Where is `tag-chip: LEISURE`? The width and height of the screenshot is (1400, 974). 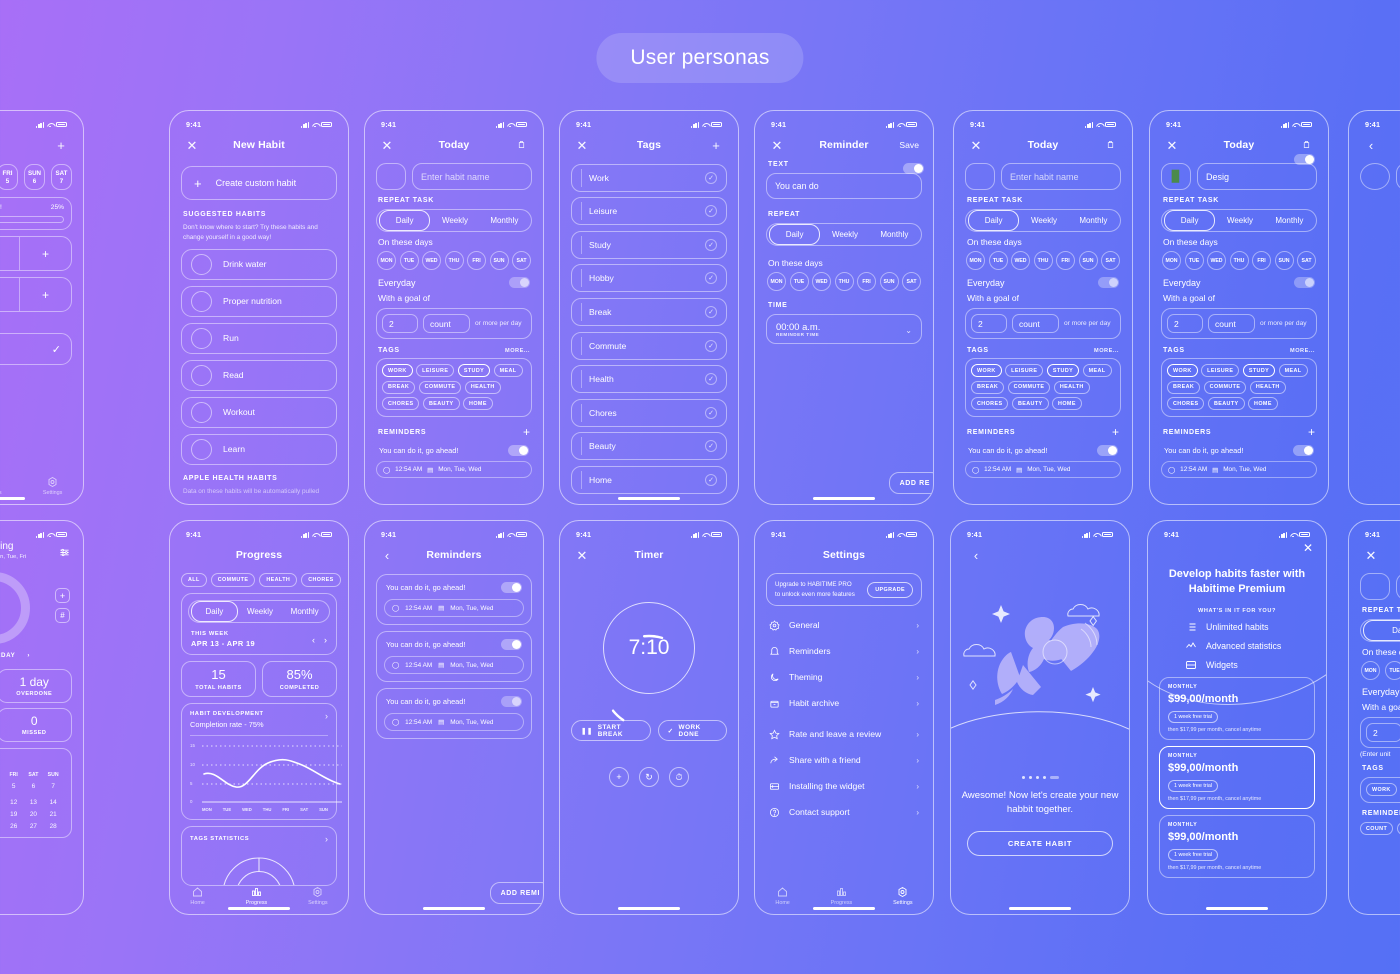 tag-chip: LEISURE is located at coordinates (1220, 370).